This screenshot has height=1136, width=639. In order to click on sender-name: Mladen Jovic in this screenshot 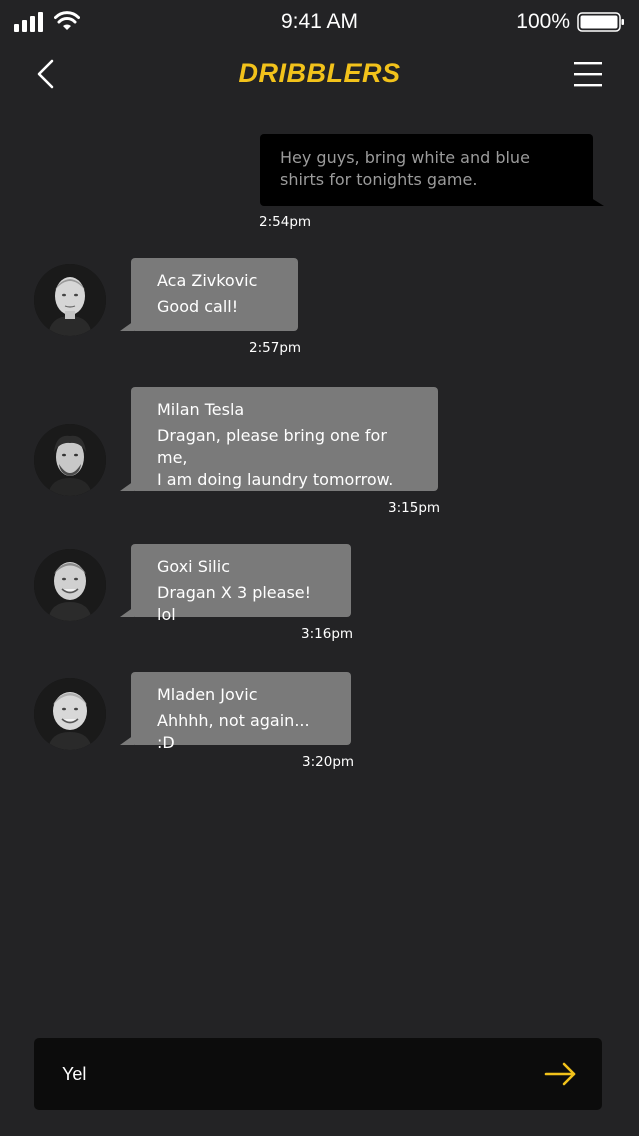, I will do `click(207, 694)`.